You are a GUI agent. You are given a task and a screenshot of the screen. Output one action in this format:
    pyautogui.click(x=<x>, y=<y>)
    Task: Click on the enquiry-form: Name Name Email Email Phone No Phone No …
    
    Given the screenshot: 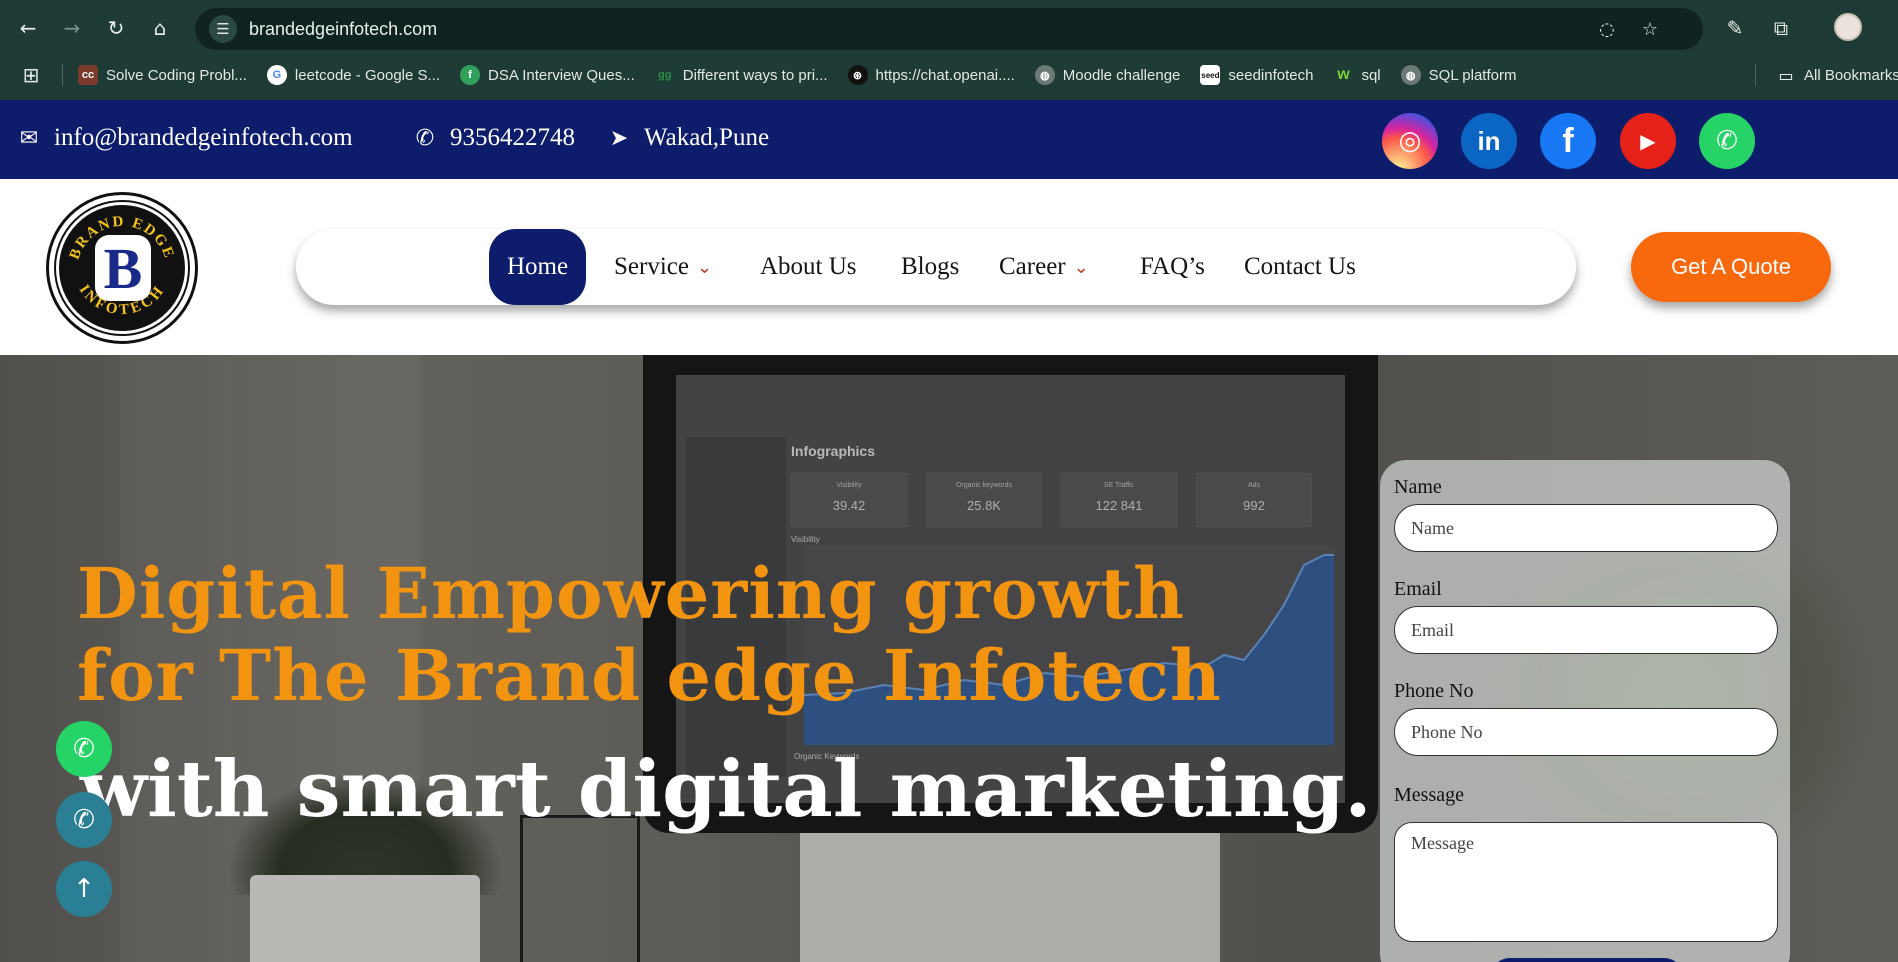 What is the action you would take?
    pyautogui.click(x=1585, y=711)
    